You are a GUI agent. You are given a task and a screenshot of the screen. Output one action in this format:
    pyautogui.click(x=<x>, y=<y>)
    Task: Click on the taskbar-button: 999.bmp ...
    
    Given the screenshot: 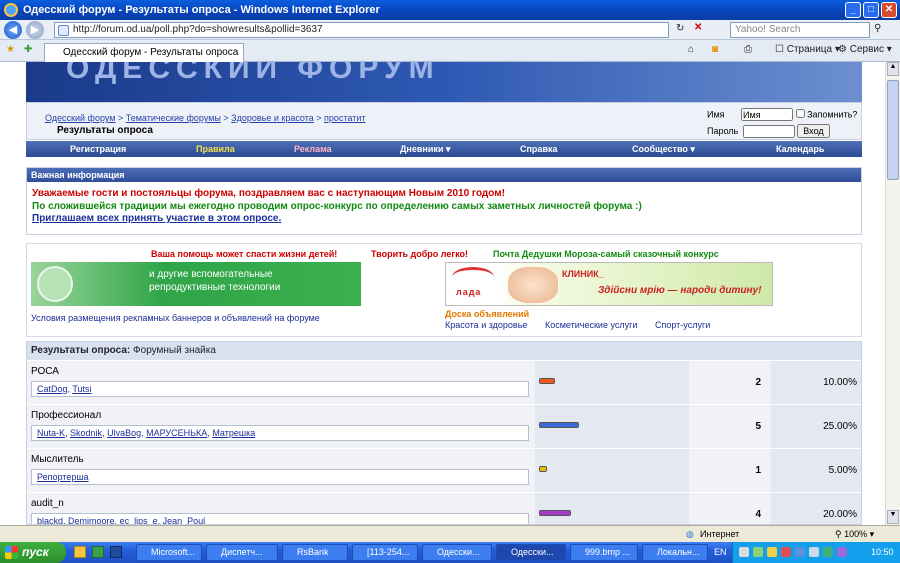 What is the action you would take?
    pyautogui.click(x=604, y=552)
    